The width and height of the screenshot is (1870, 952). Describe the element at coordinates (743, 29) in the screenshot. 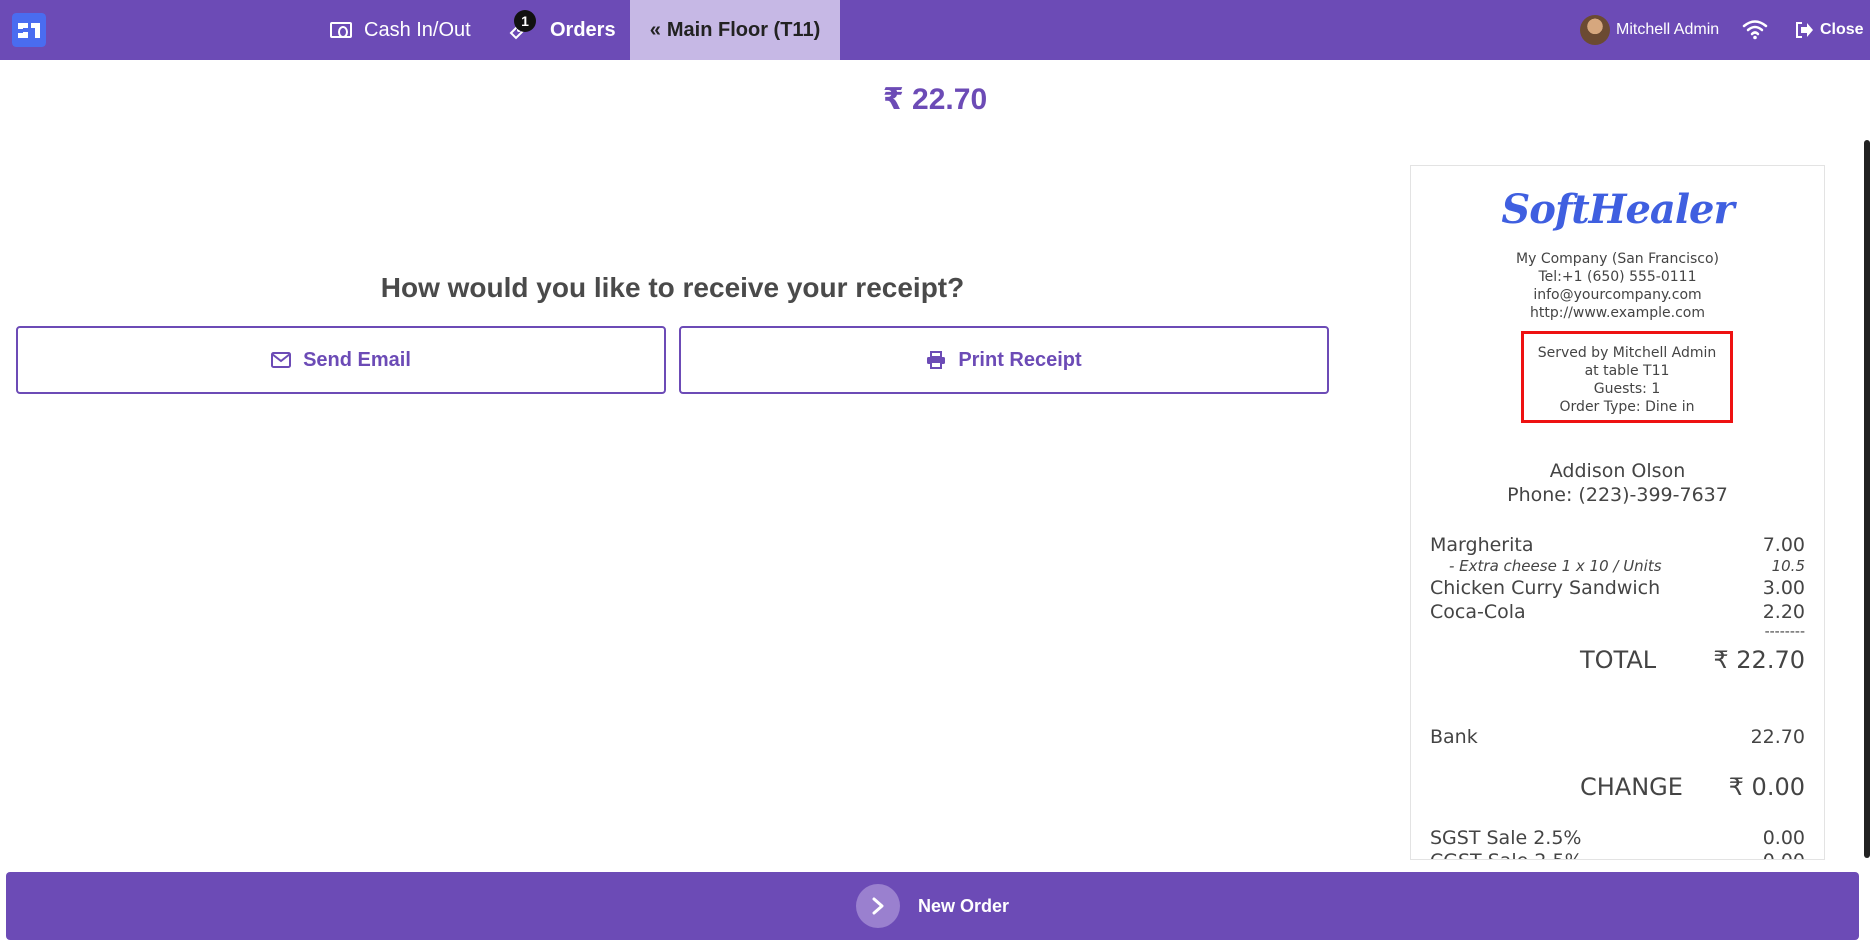

I see `floor-label: Main Floor (T11)` at that location.